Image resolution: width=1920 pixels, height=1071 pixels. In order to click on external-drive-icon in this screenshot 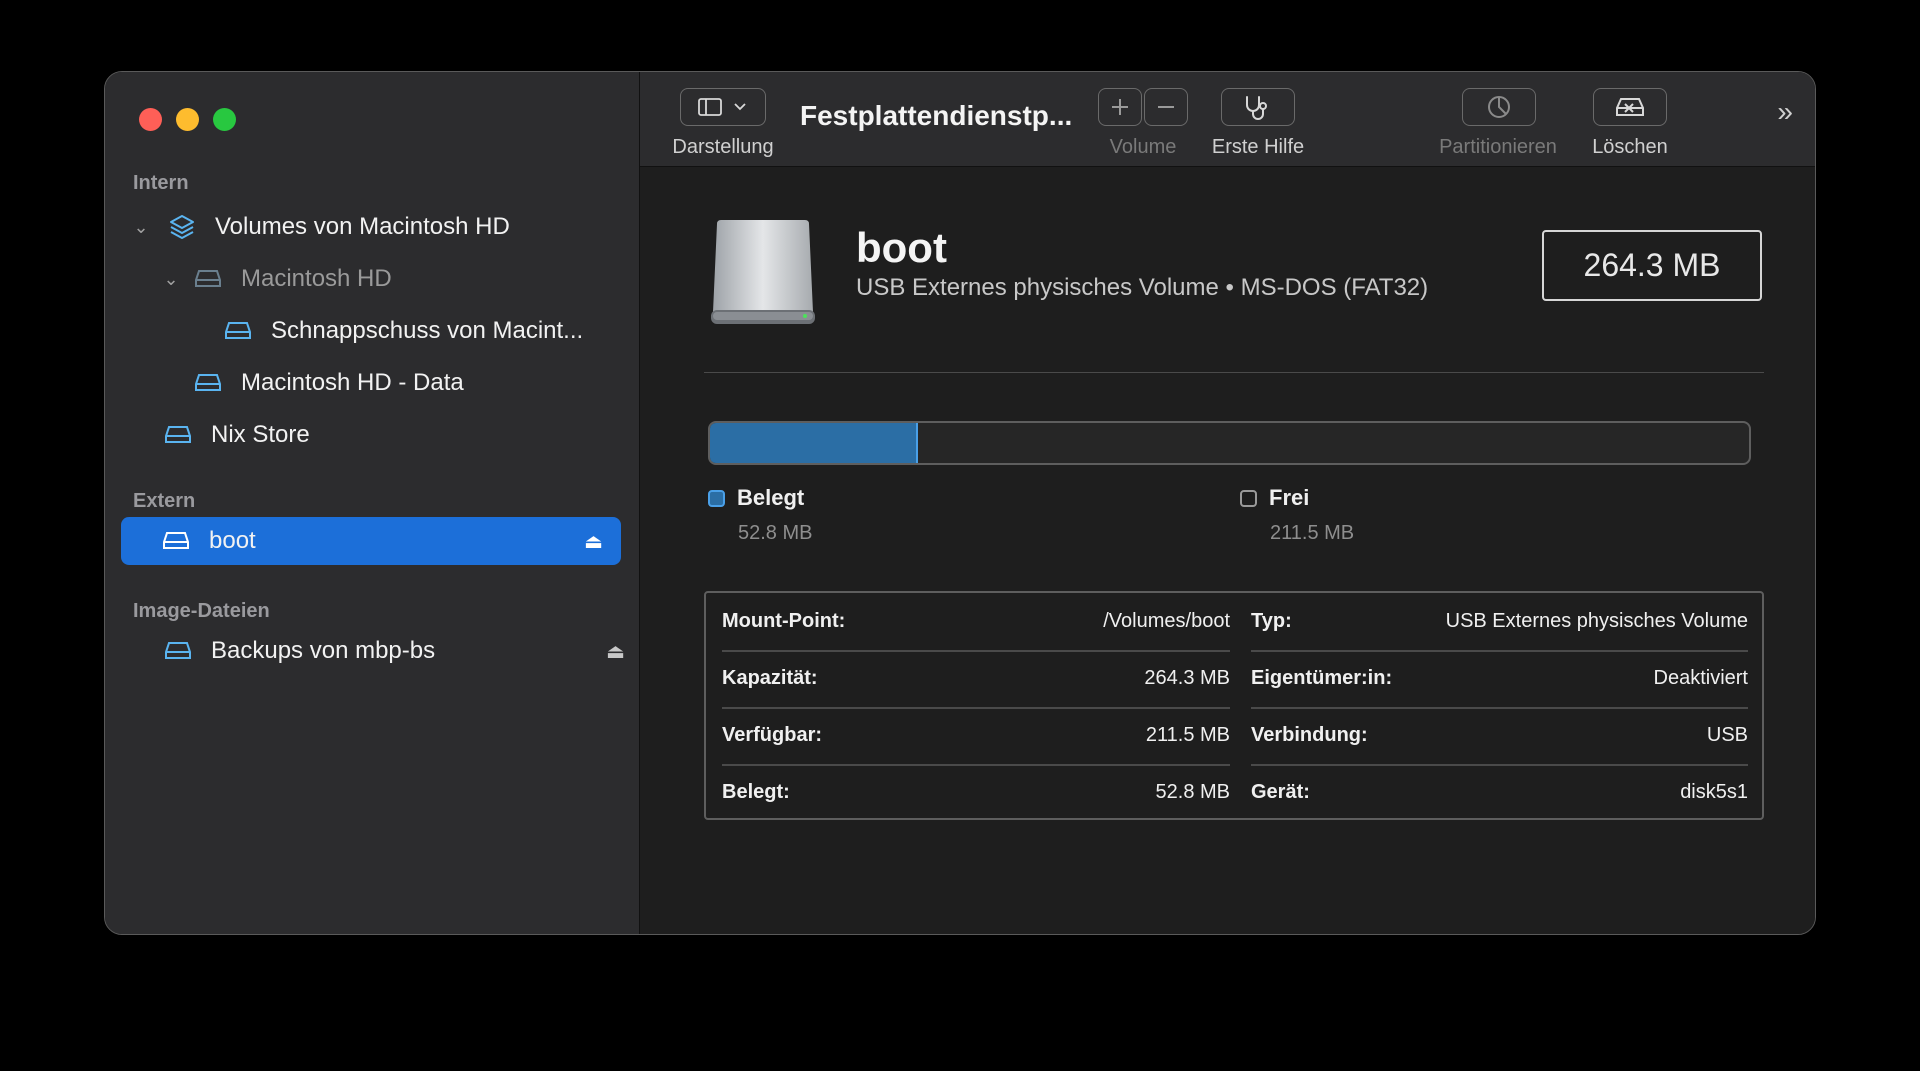, I will do `click(763, 274)`.